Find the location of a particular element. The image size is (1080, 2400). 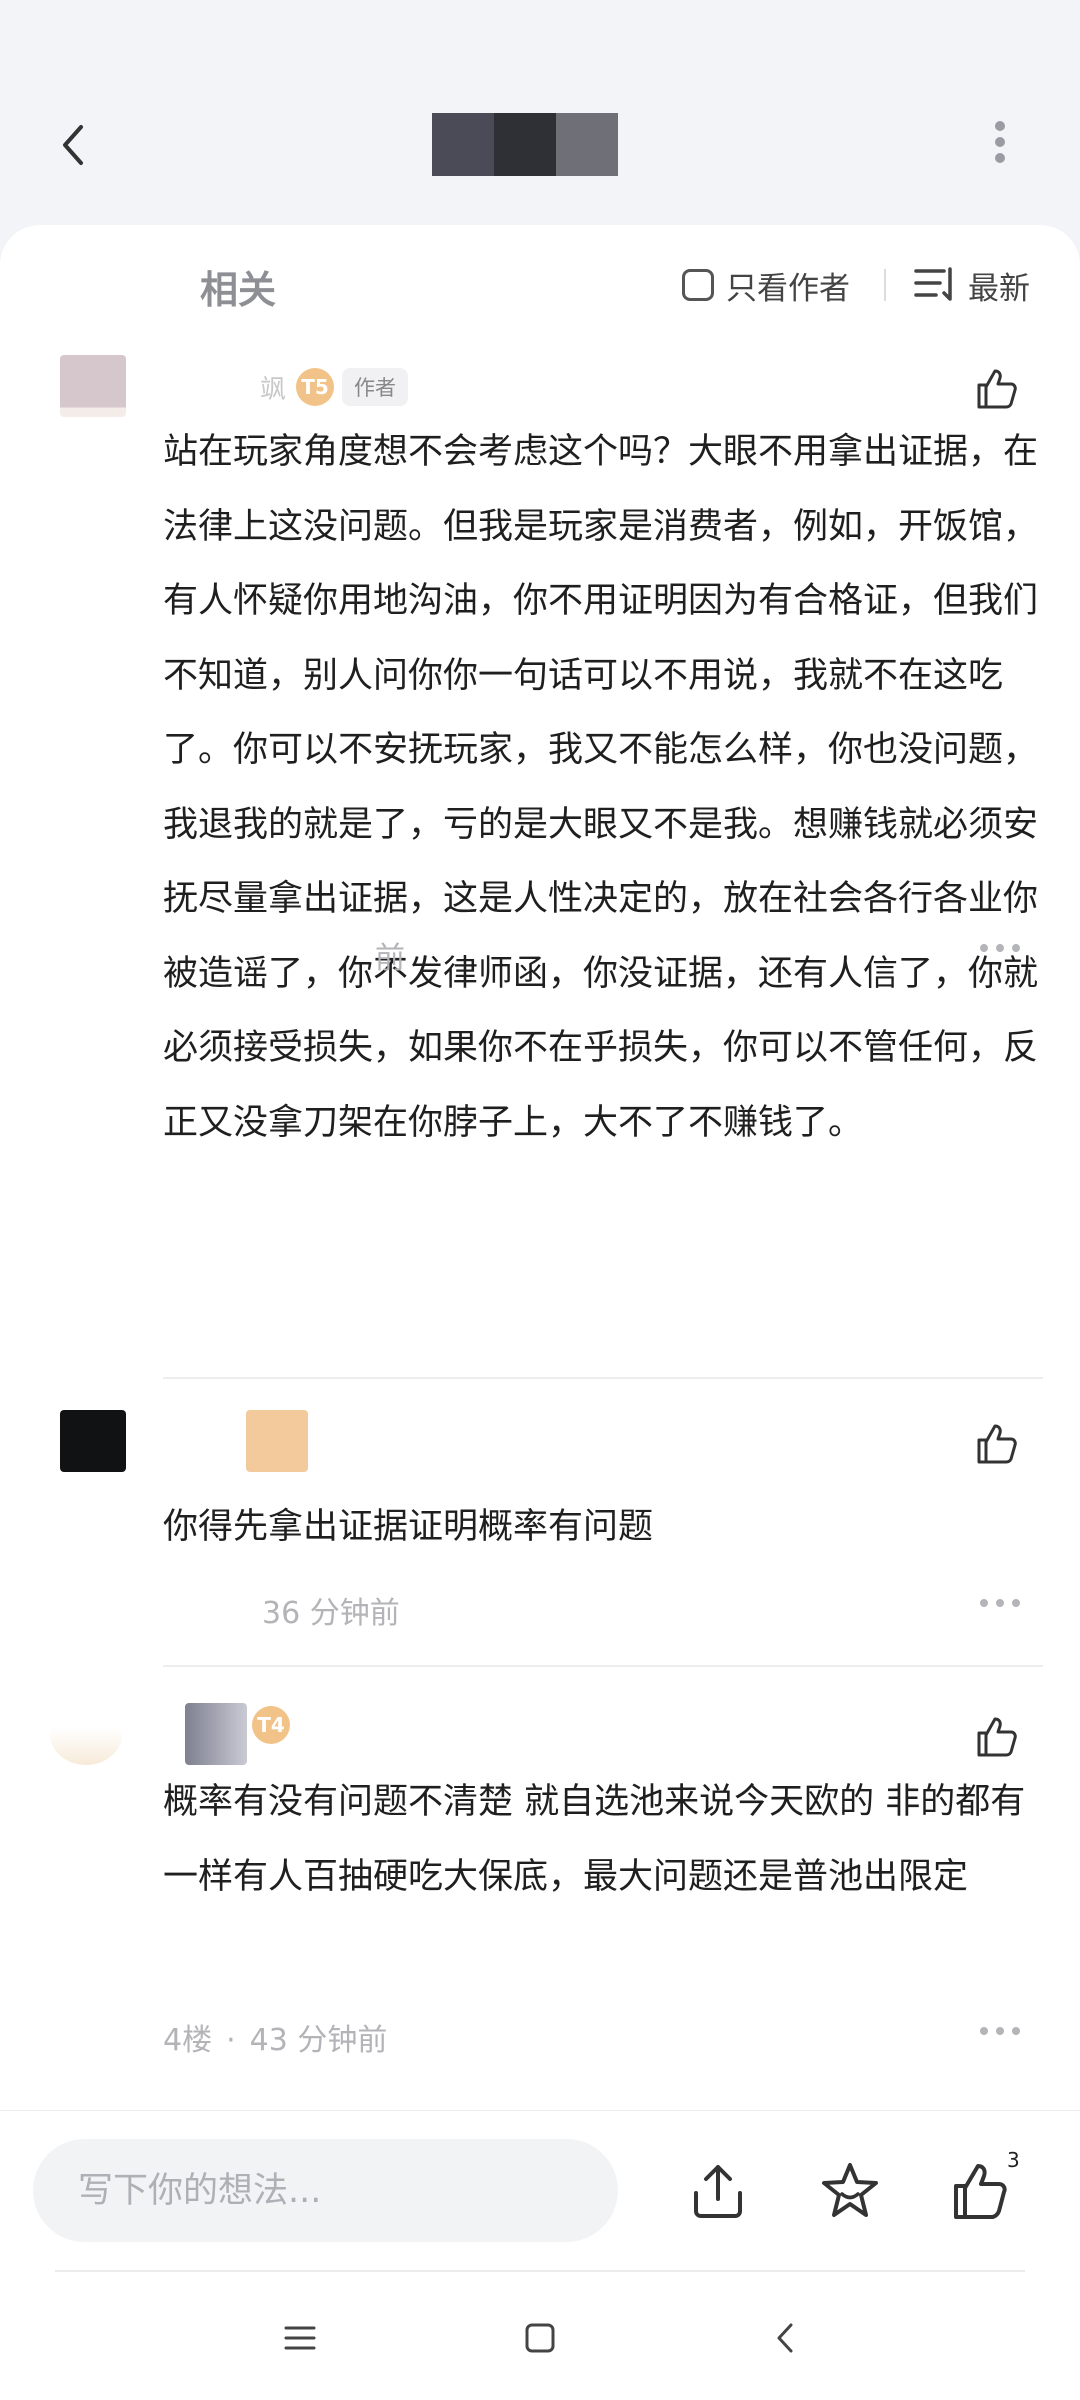

level-badge: T4 is located at coordinates (271, 1725).